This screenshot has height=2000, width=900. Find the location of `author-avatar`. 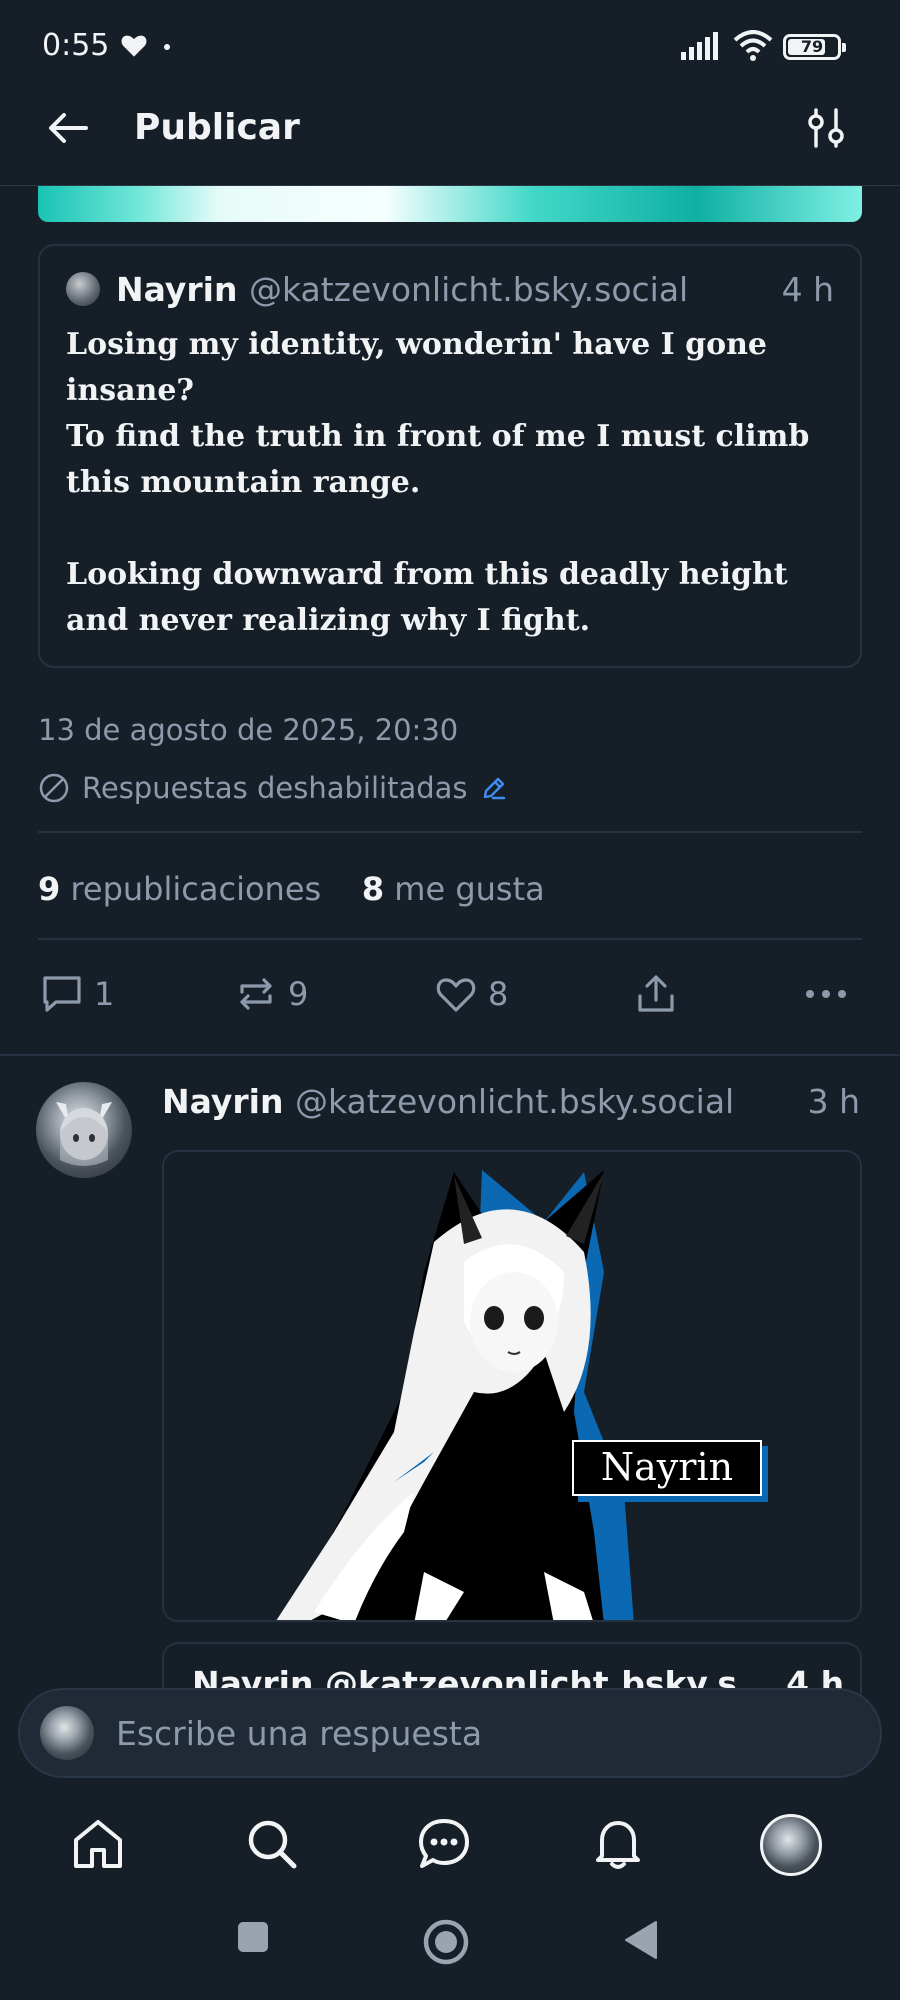

author-avatar is located at coordinates (84, 1130).